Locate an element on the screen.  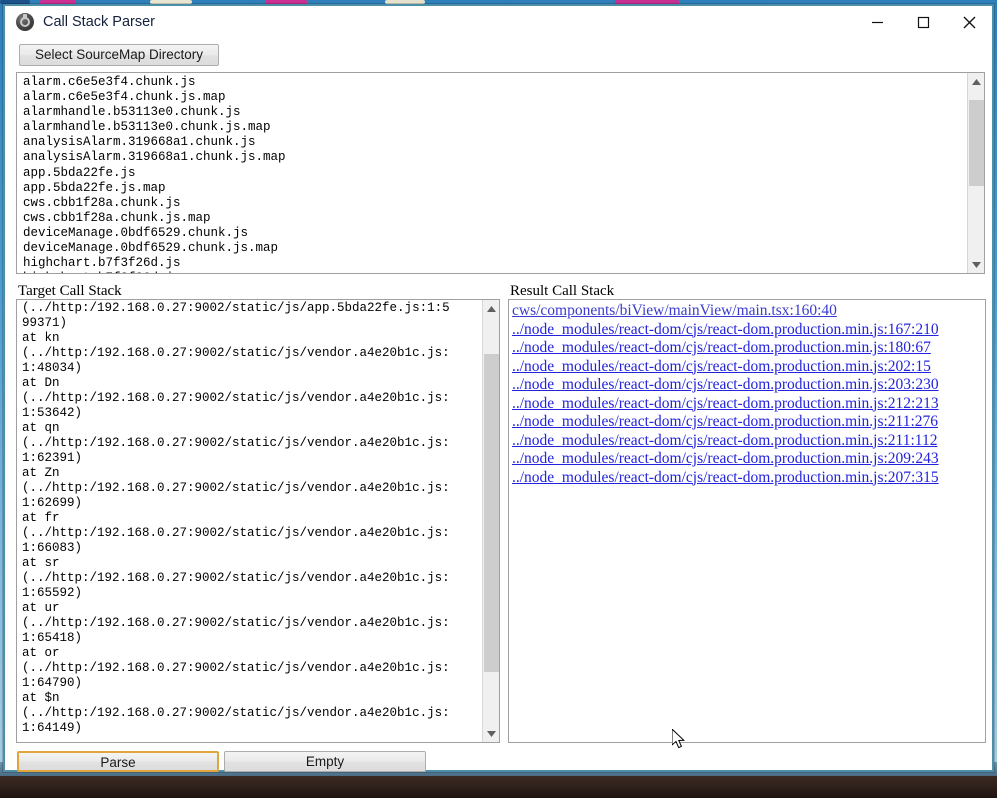
close-icon is located at coordinates (969, 22).